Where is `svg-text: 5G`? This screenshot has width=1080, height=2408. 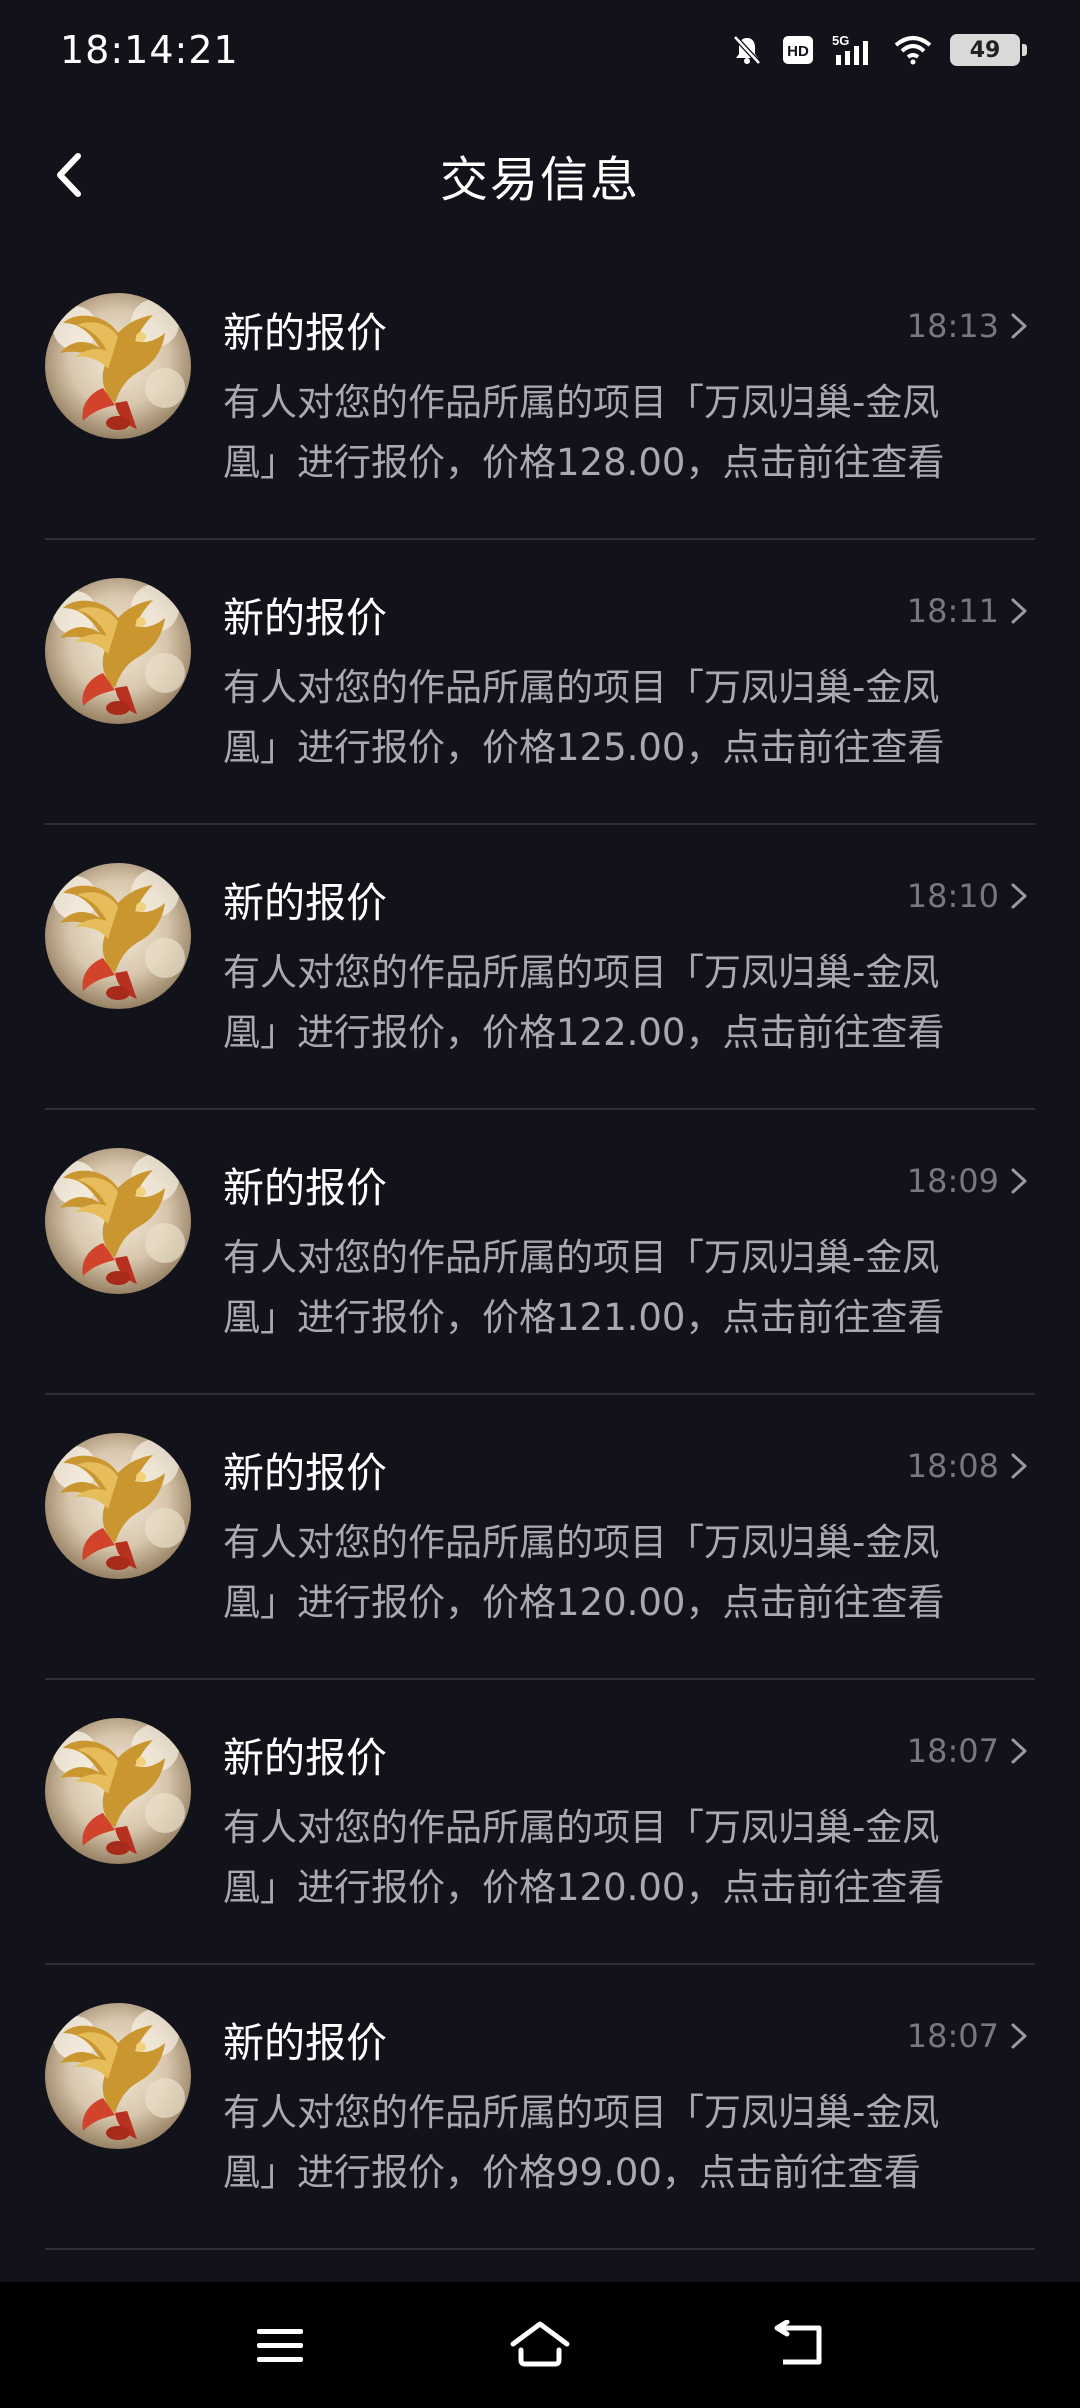
svg-text: 5G is located at coordinates (840, 40).